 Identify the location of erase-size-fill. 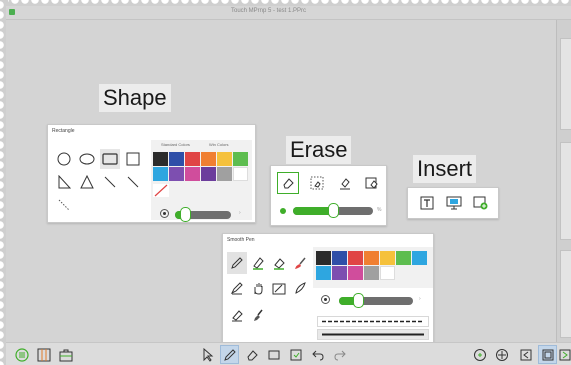
(313, 211).